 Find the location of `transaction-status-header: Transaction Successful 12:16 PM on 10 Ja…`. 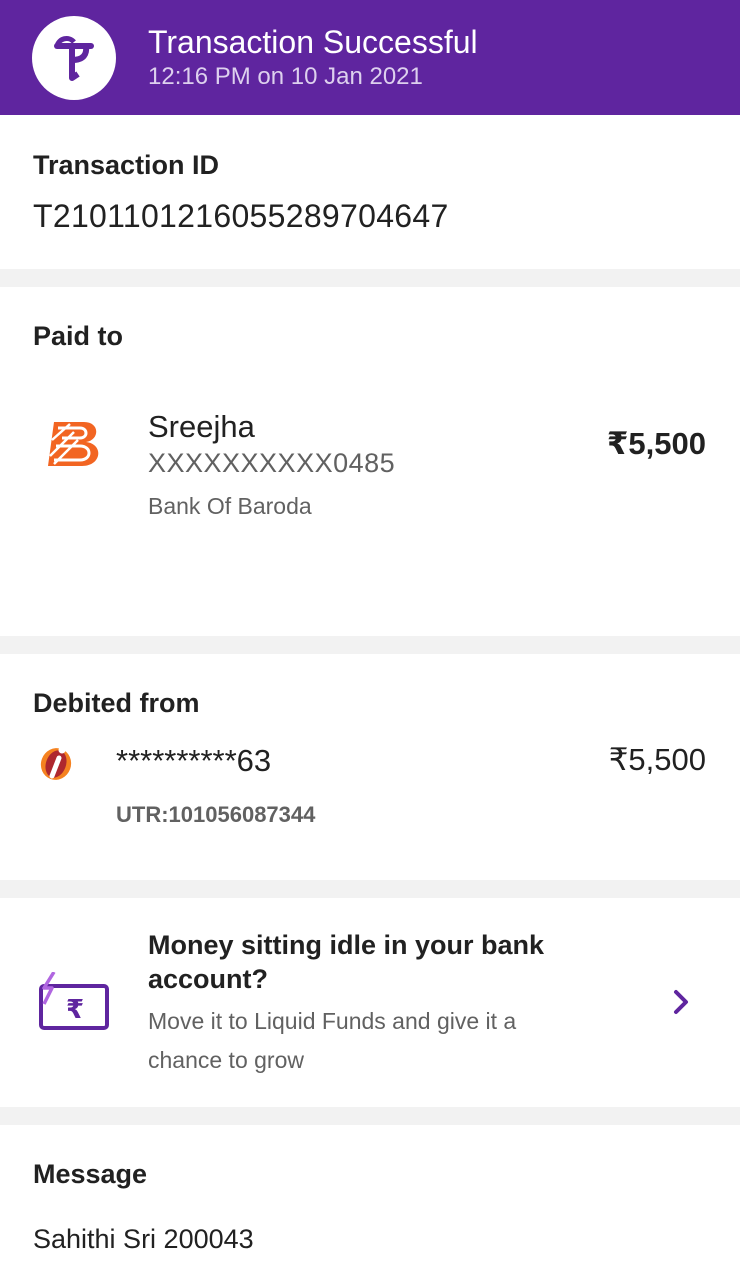

transaction-status-header: Transaction Successful 12:16 PM on 10 Ja… is located at coordinates (370, 57).